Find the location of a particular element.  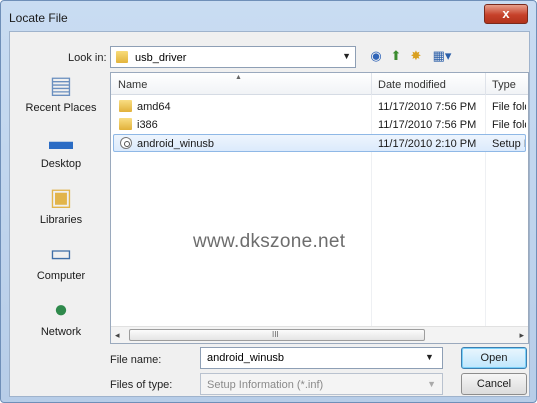

column-header-name: Name is located at coordinates (132, 85).